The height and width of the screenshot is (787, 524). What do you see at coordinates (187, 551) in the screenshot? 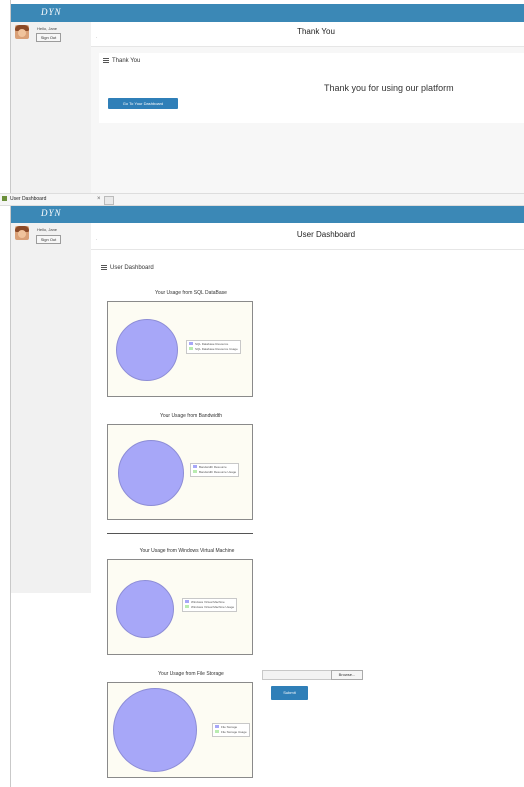
I see `chart-title: Your Usage from Windows Virtual Machine` at bounding box center [187, 551].